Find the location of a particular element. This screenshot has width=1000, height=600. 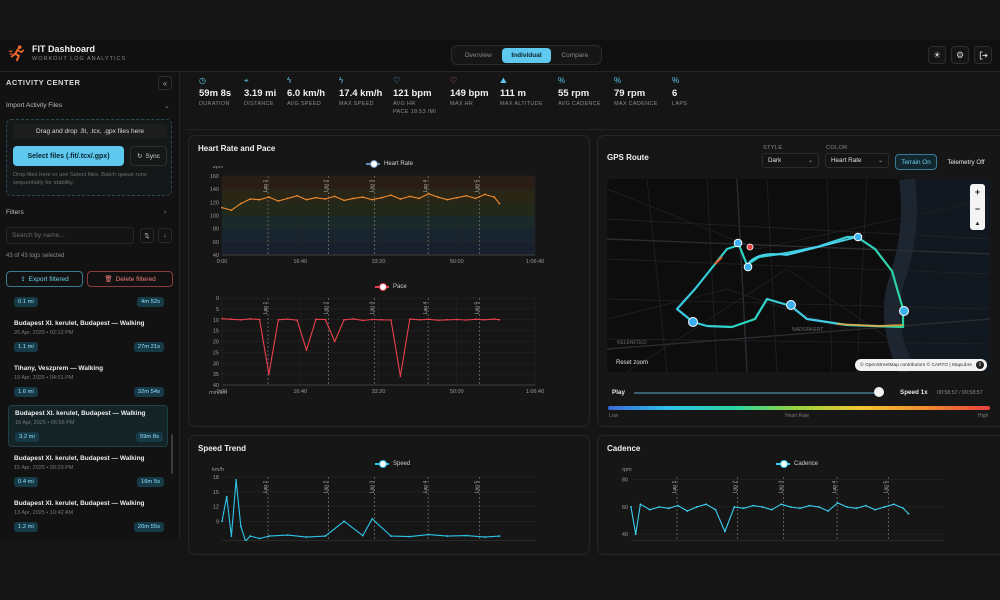

color-value: Heart Rate is located at coordinates (846, 160).